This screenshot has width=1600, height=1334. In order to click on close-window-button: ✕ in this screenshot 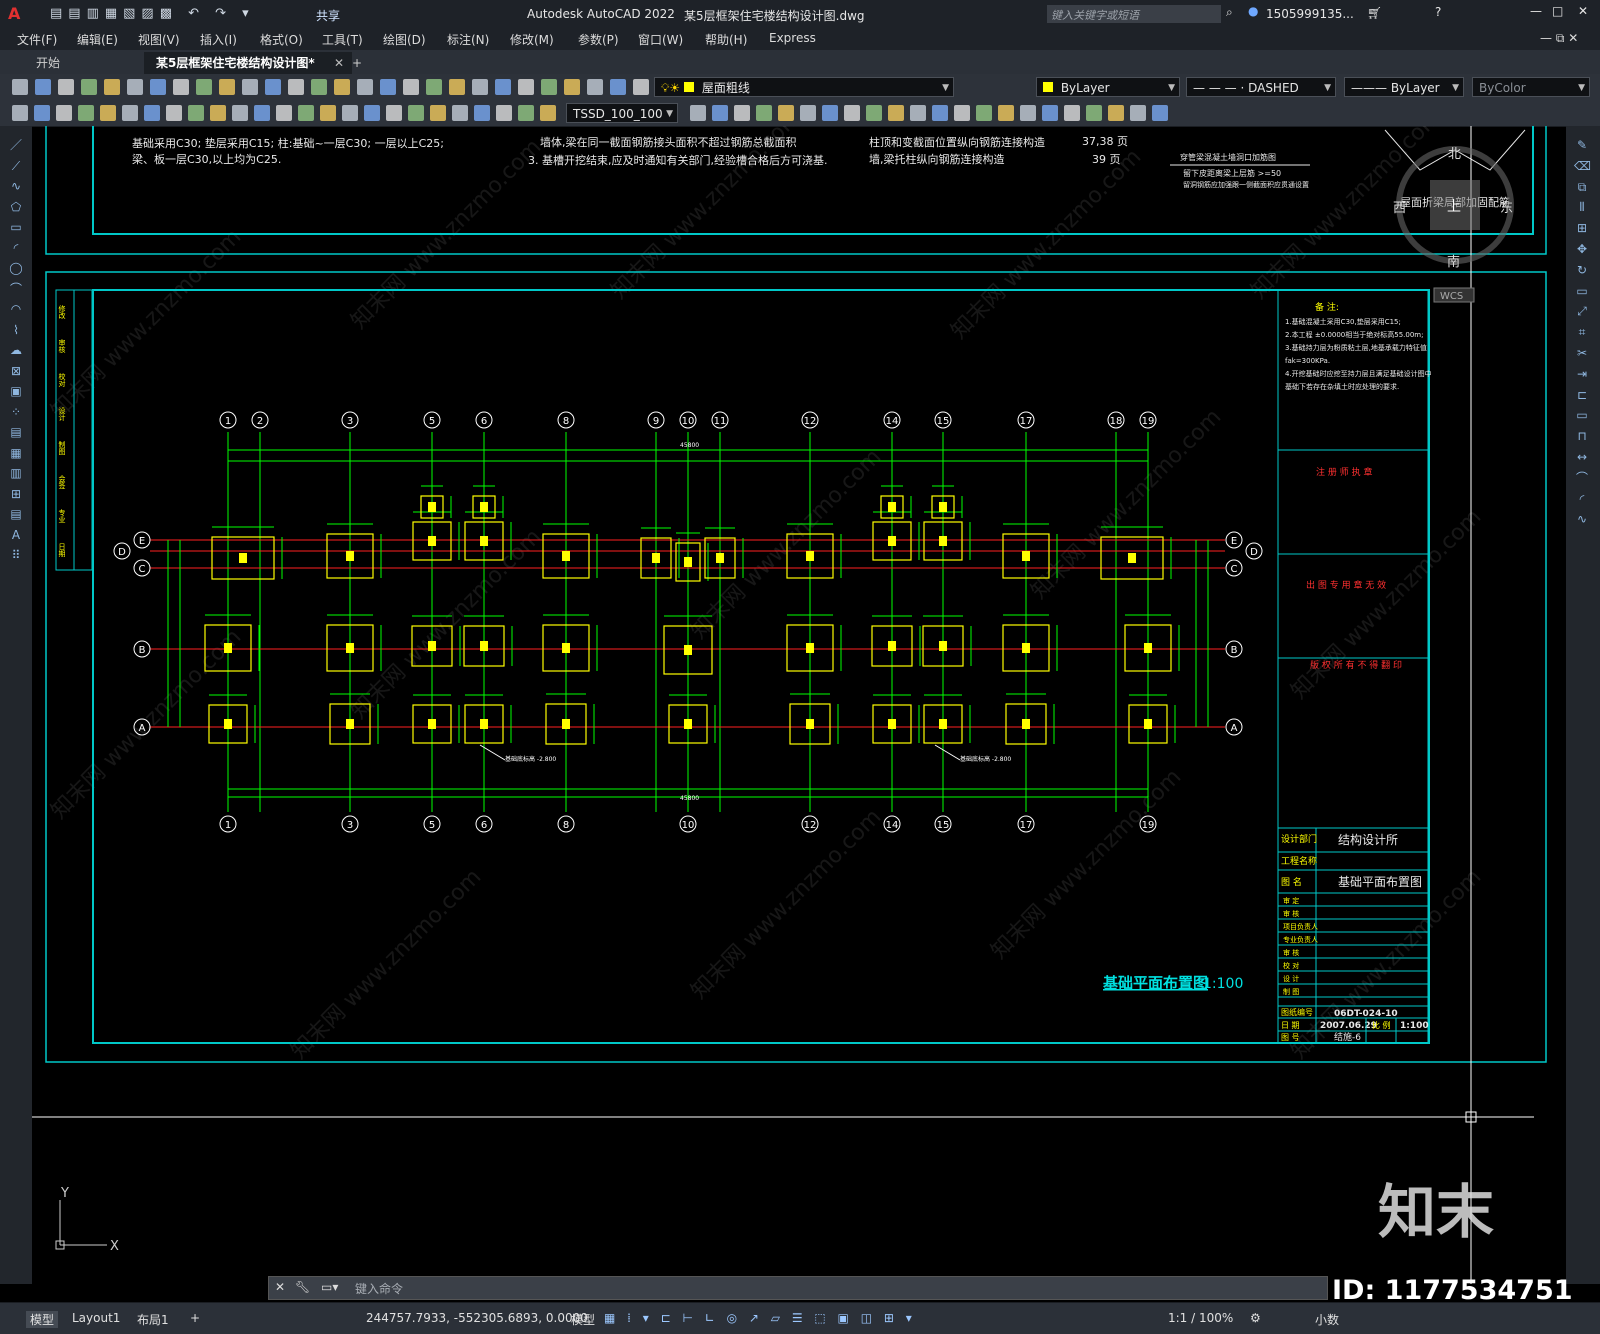, I will do `click(1583, 11)`.